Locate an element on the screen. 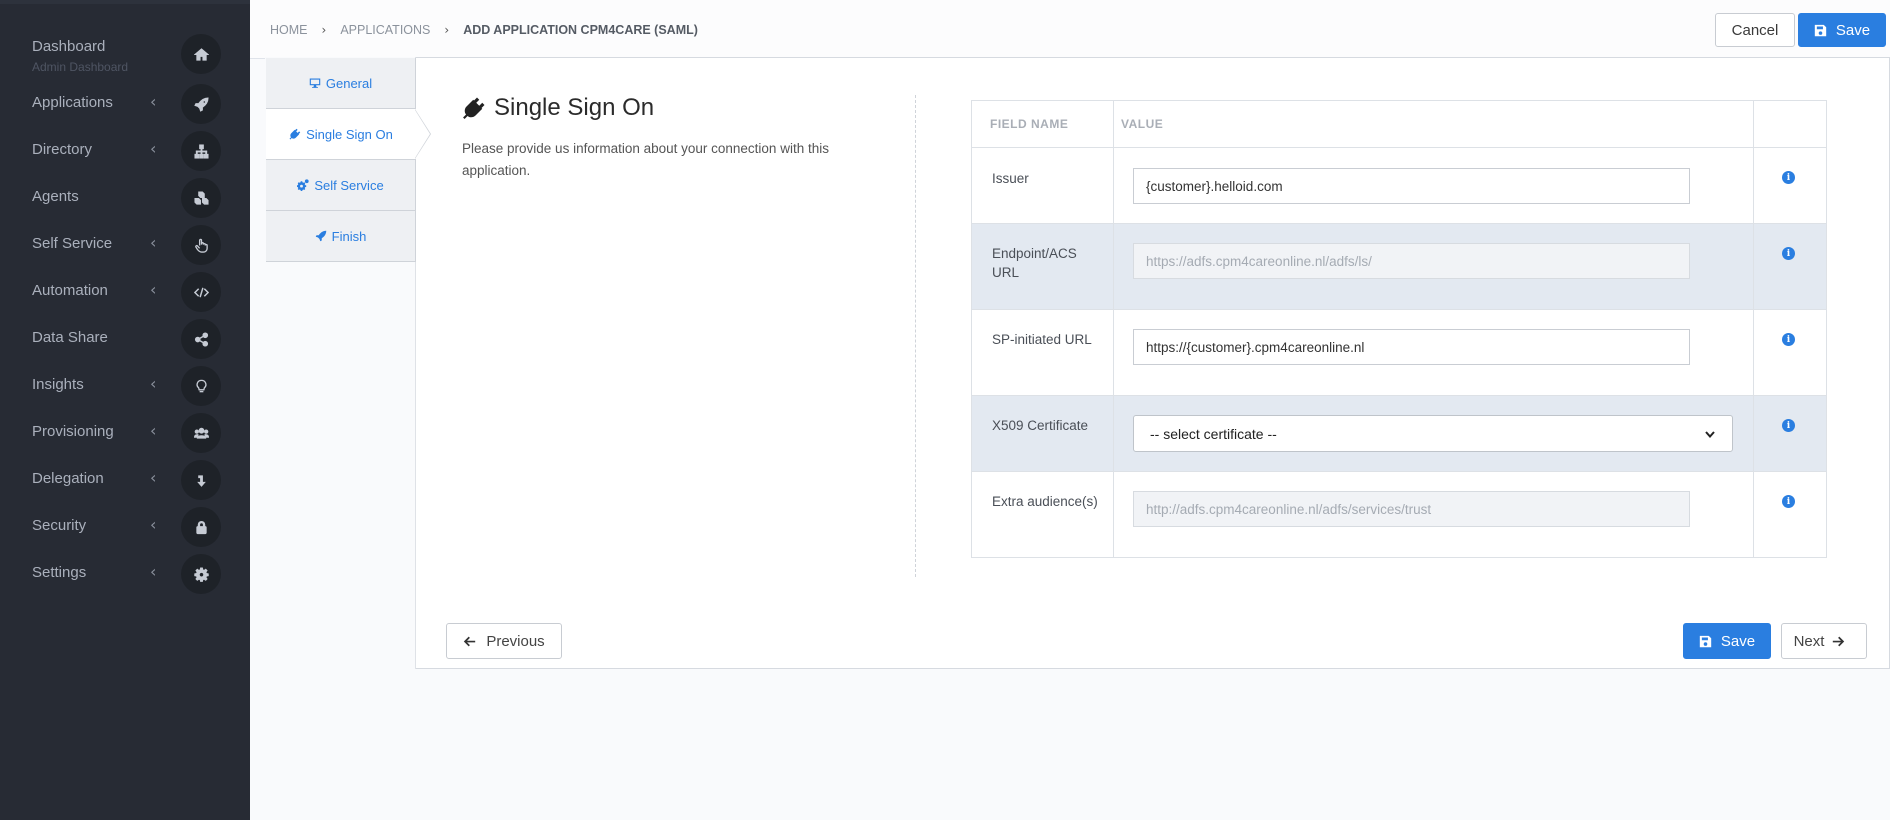 This screenshot has height=820, width=1890. next-button: Next is located at coordinates (1824, 641).